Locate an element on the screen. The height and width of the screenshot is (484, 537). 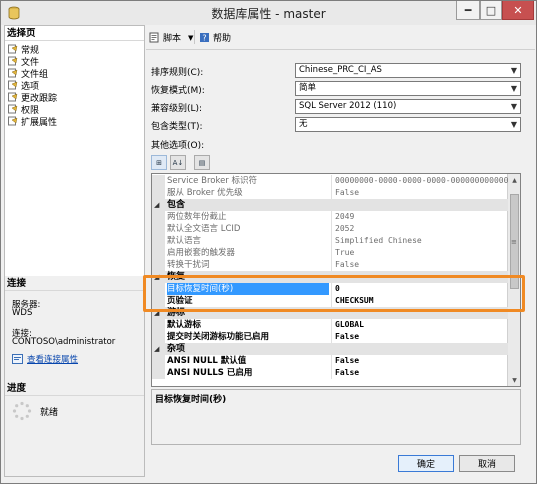
categorized-button: ⊞ is located at coordinates (159, 162).